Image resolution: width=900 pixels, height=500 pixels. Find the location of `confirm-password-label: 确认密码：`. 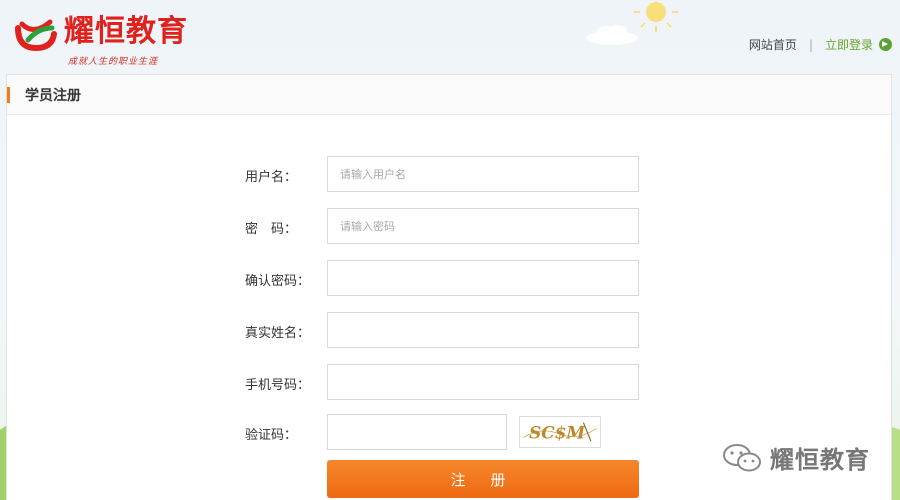

confirm-password-label: 确认密码： is located at coordinates (278, 281).